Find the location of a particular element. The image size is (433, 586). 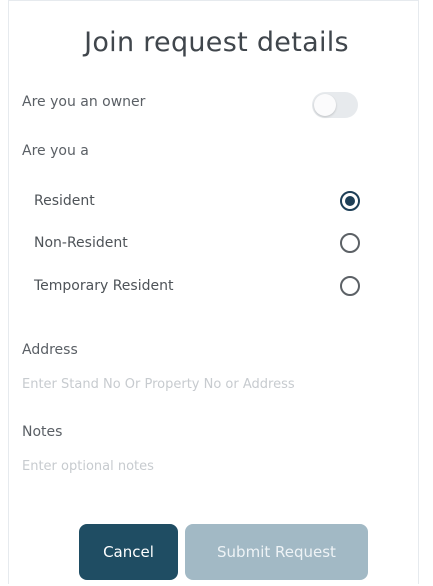

radio-button-temporary-resident is located at coordinates (350, 286).